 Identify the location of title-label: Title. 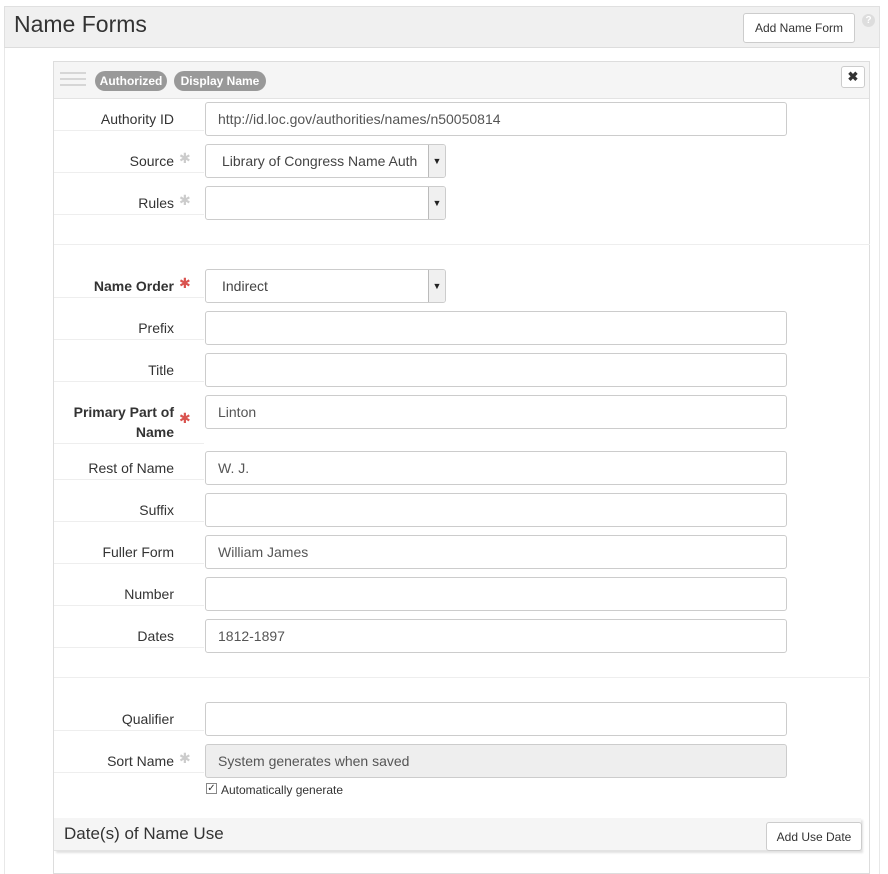
(161, 370).